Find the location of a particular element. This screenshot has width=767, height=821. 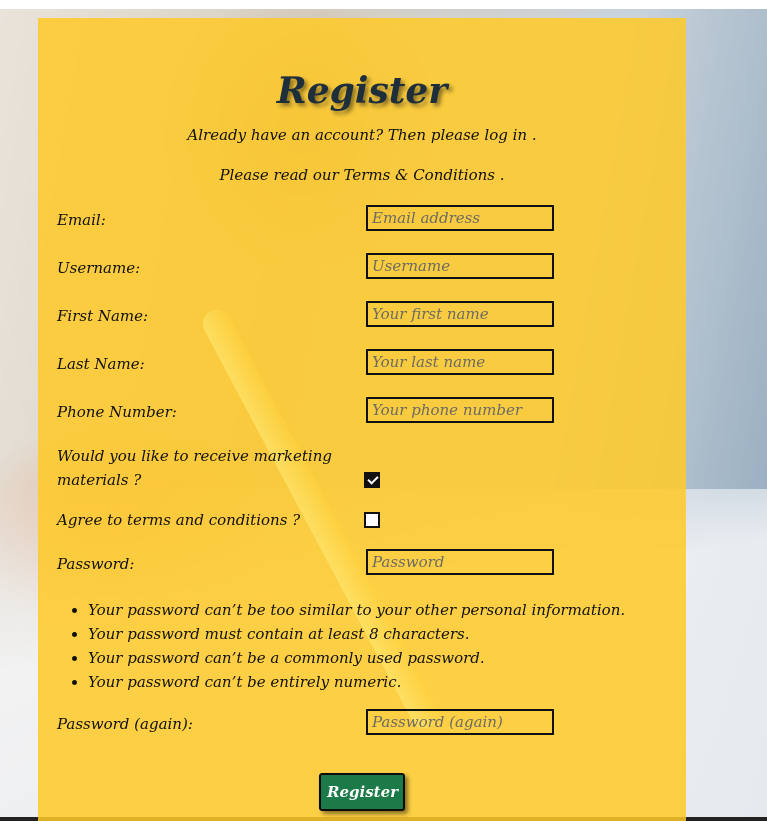

first-name-field is located at coordinates (460, 314).